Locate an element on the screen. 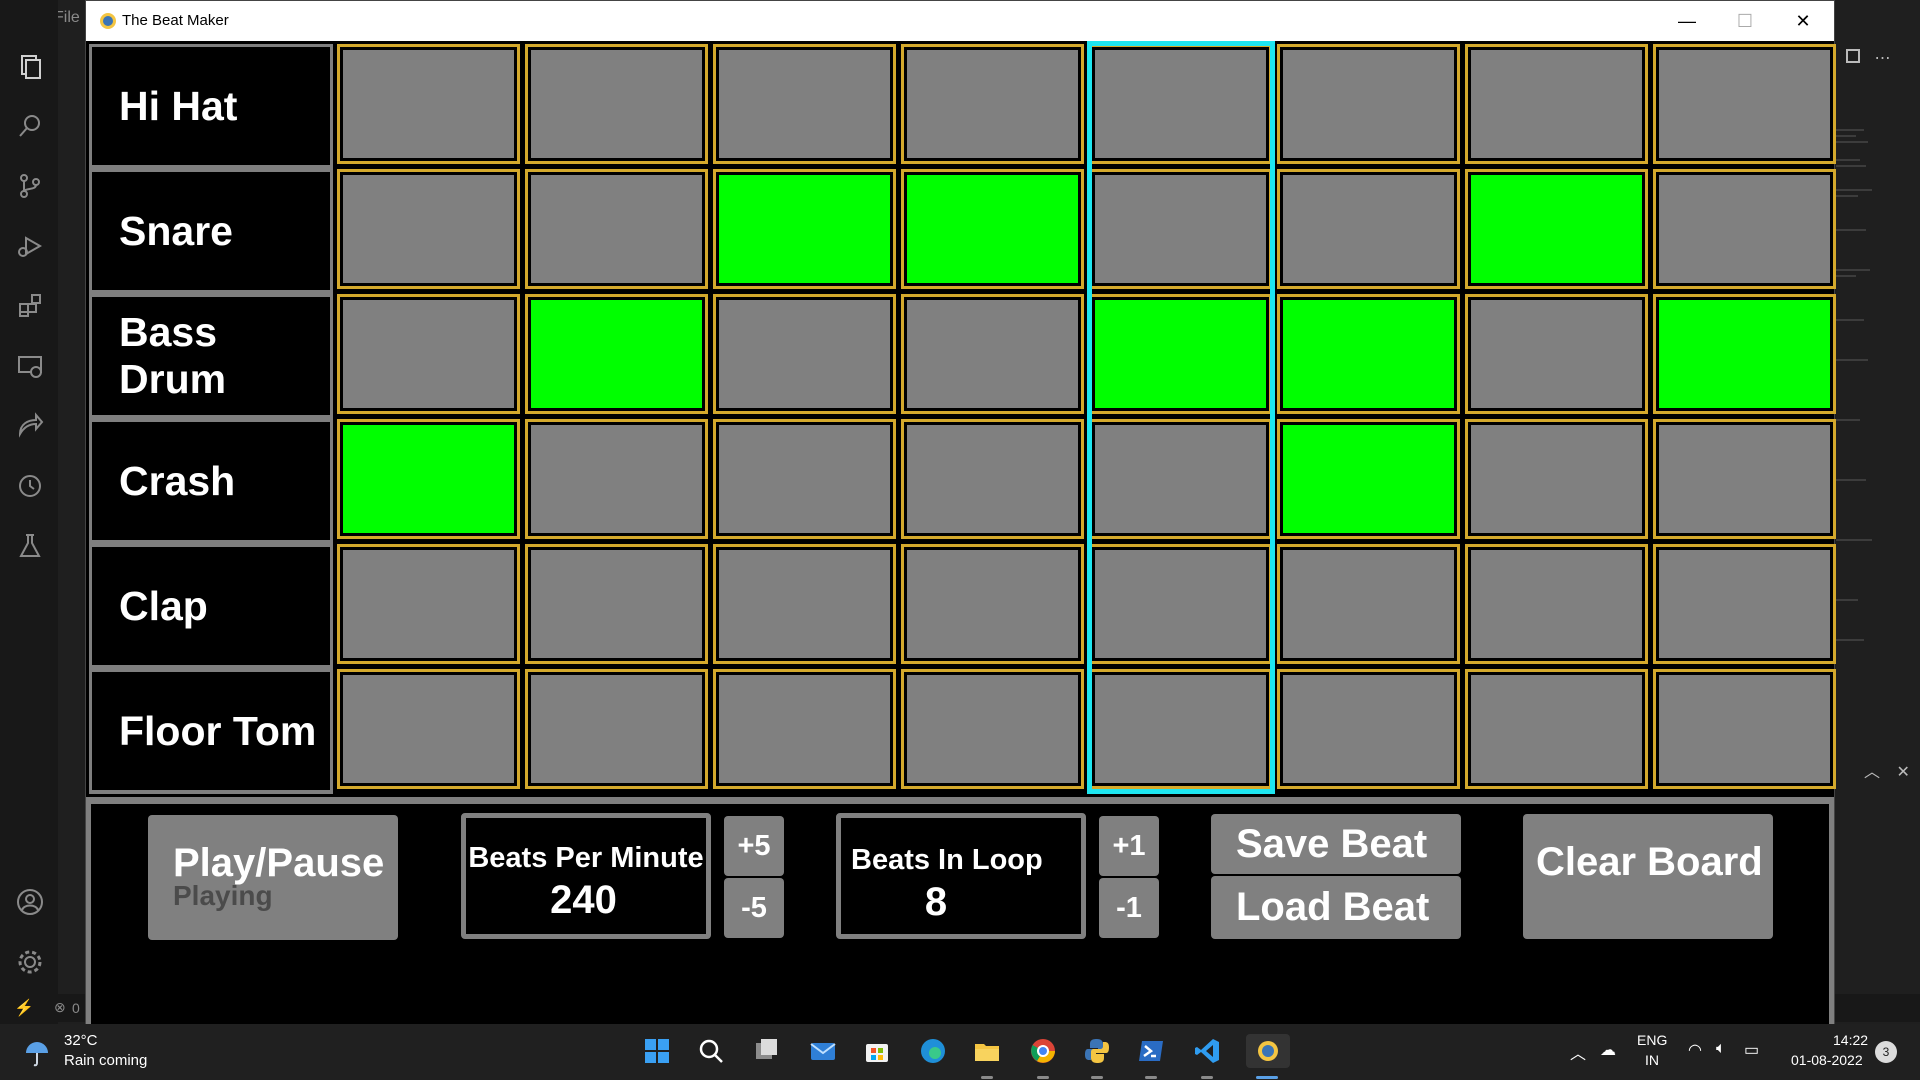 The width and height of the screenshot is (1920, 1080). close-panel-icon: ✕ is located at coordinates (1902, 772).